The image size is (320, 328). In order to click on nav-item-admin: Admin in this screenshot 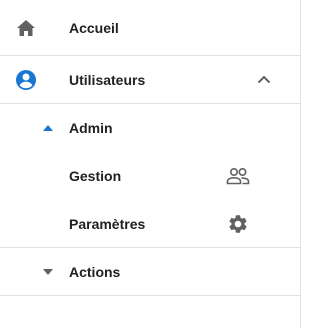, I will do `click(150, 128)`.